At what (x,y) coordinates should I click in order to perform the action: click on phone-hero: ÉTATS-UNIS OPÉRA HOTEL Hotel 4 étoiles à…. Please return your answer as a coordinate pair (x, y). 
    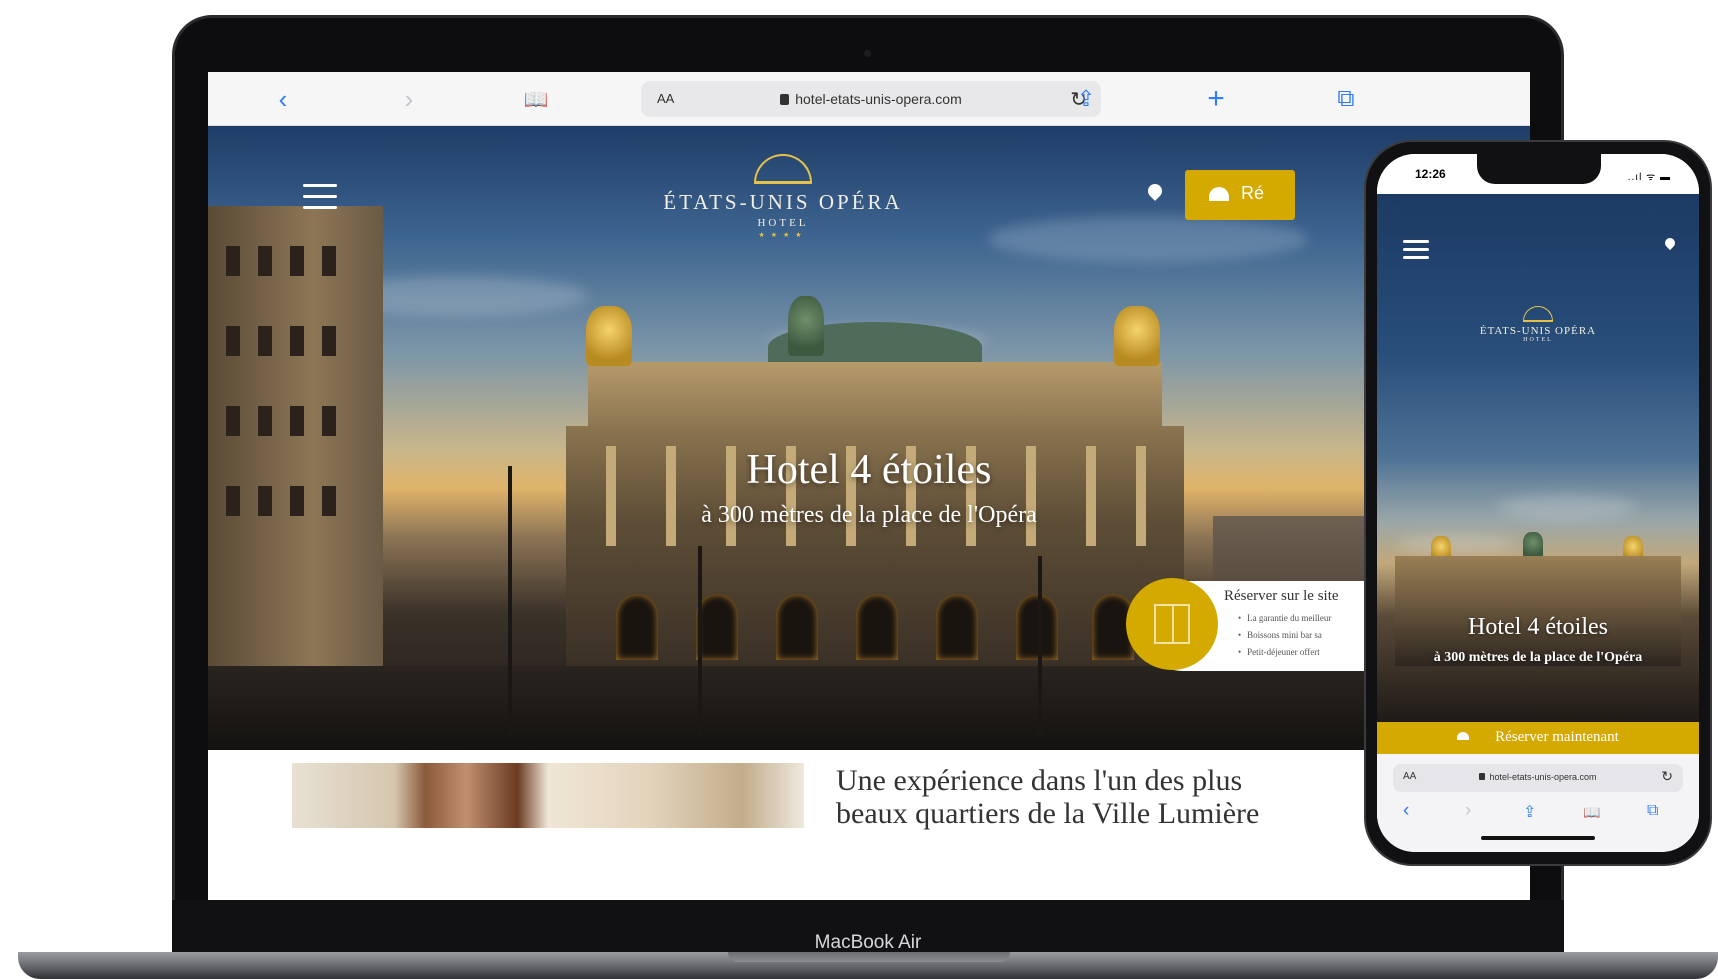
    Looking at the image, I should click on (1538, 458).